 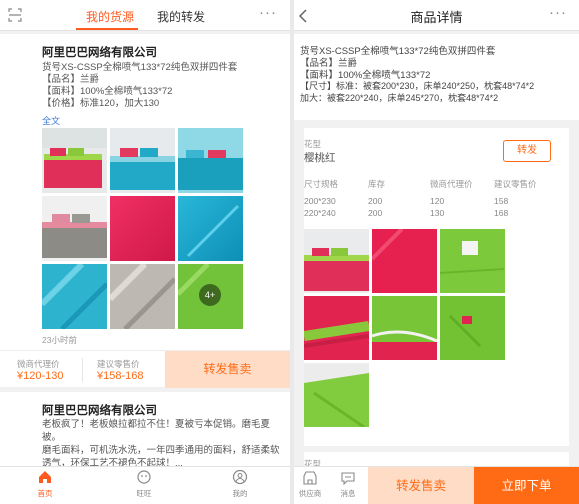 What do you see at coordinates (145, 15) in the screenshot?
I see `left-header: 我的货源 我的转发 ···` at bounding box center [145, 15].